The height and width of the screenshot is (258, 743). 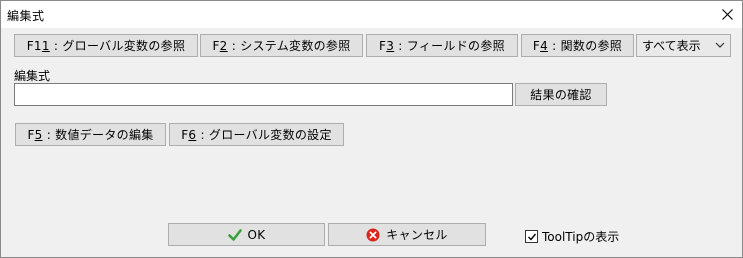 I want to click on ok-button: OK, so click(x=246, y=234).